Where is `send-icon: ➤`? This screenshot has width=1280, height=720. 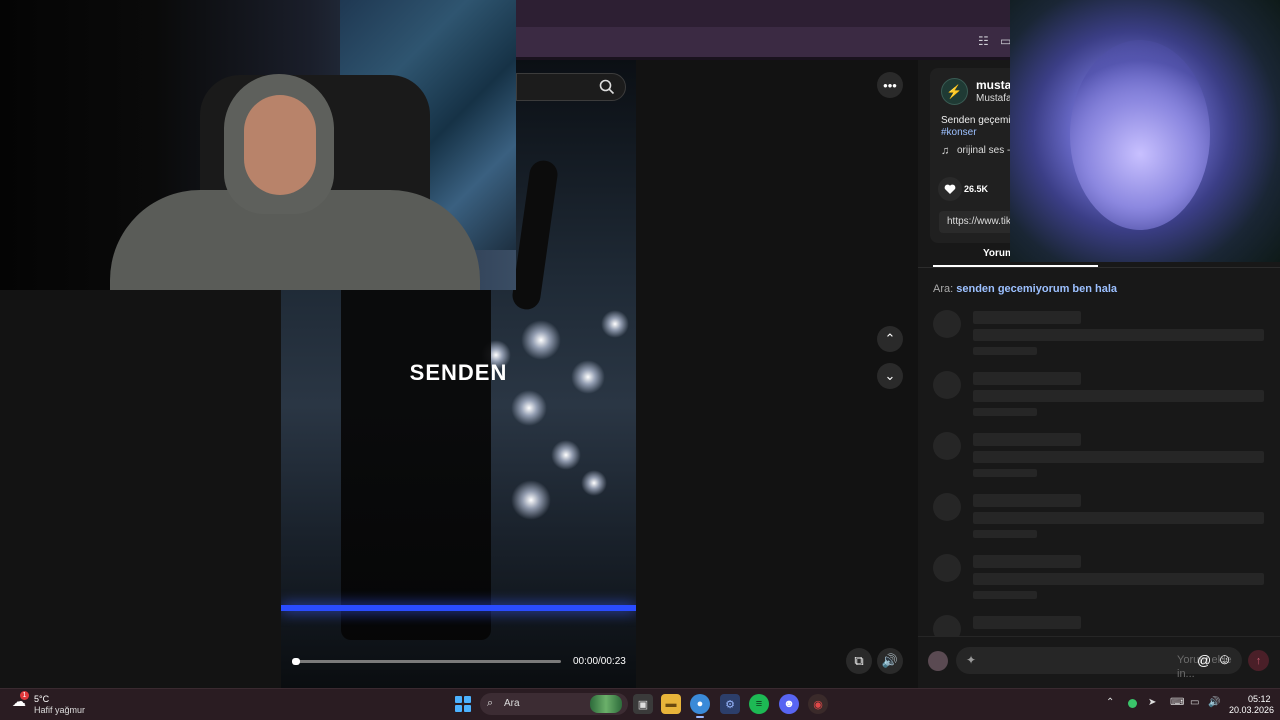 send-icon: ➤ is located at coordinates (1152, 702).